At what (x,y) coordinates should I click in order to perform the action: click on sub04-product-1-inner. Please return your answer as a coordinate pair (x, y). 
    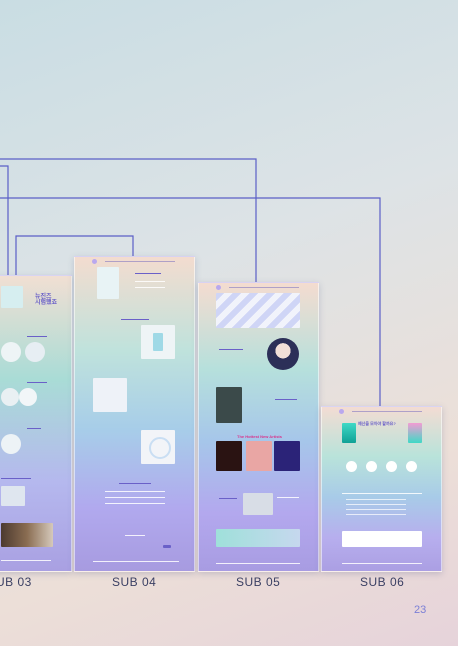
    Looking at the image, I should click on (158, 342).